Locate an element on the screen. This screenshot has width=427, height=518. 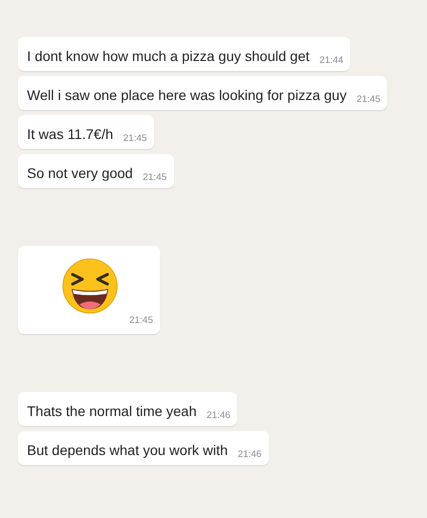
message-text: Thats the normal time yeah is located at coordinates (112, 410).